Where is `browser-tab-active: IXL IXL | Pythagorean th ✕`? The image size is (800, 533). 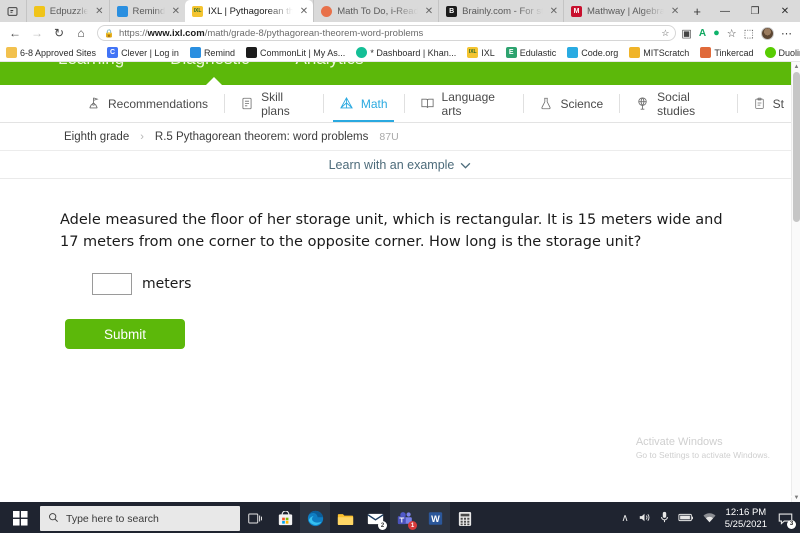
browser-tab-active: IXL IXL | Pythagorean th ✕ is located at coordinates (249, 11).